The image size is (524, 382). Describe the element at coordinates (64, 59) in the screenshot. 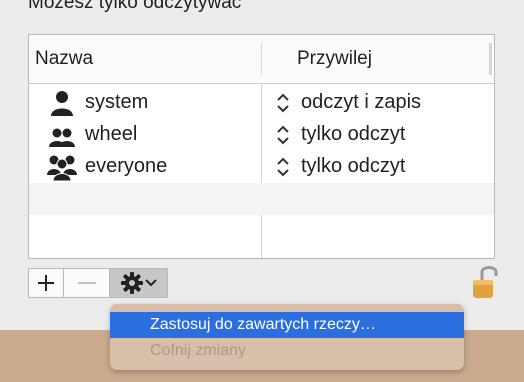

I see `column-header-name: Nazwa` at that location.